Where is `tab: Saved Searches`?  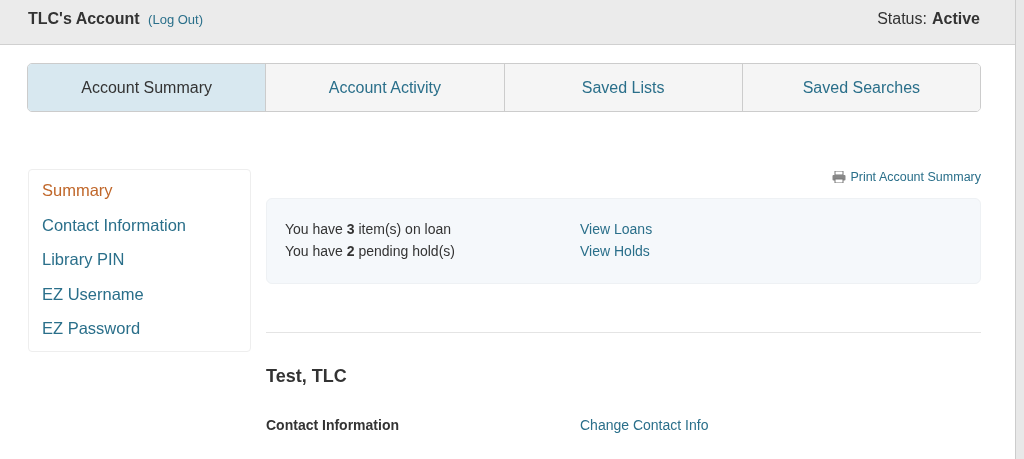 tab: Saved Searches is located at coordinates (861, 87).